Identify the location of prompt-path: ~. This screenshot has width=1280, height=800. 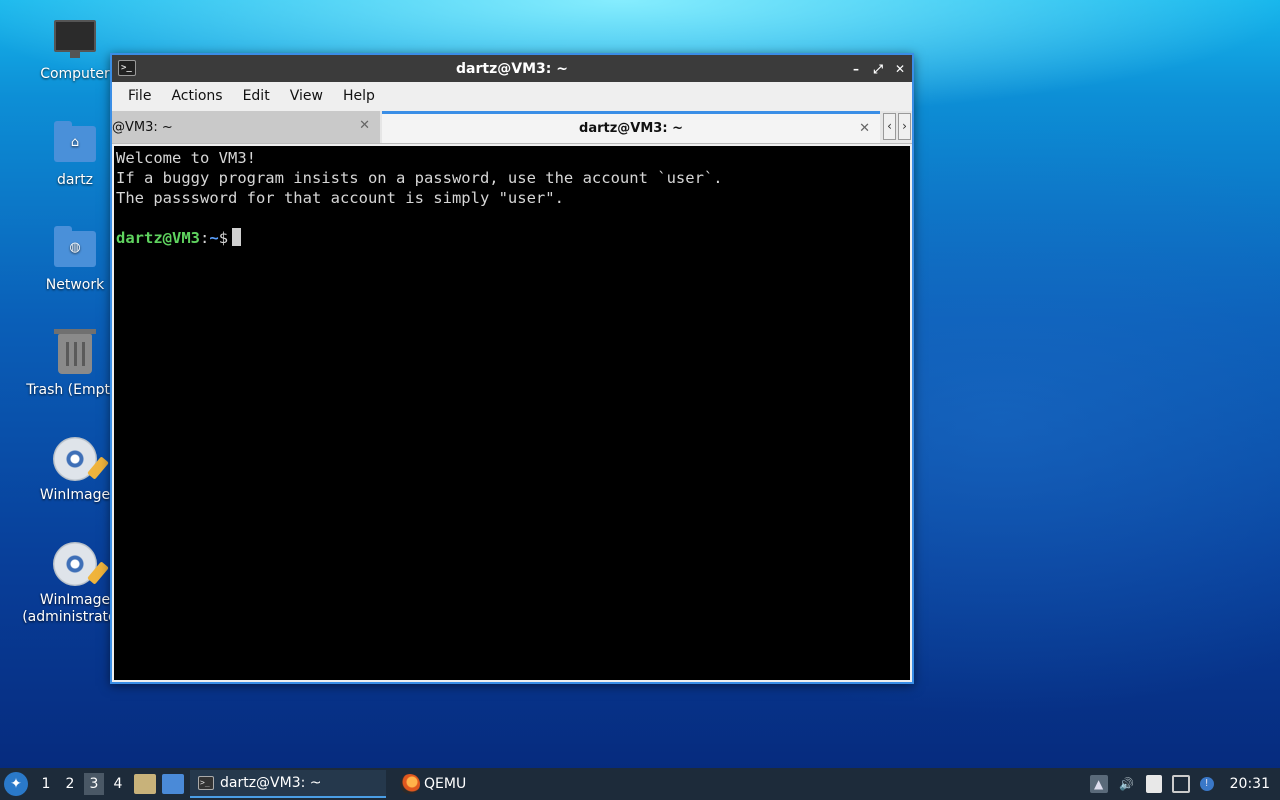
(214, 238).